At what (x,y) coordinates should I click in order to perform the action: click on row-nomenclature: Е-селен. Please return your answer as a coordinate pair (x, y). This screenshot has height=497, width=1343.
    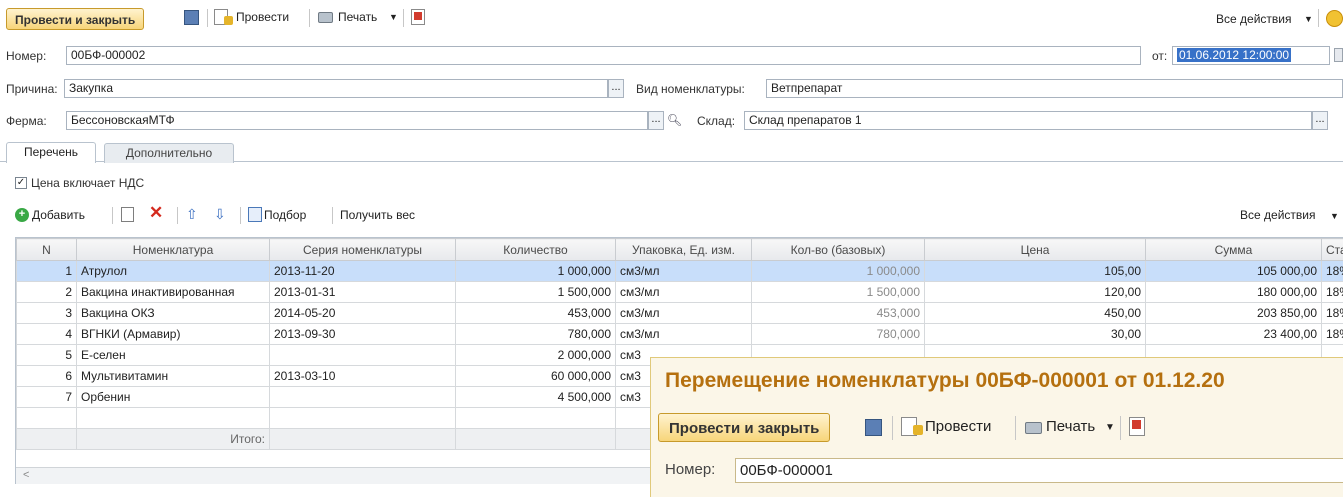
    Looking at the image, I should click on (173, 355).